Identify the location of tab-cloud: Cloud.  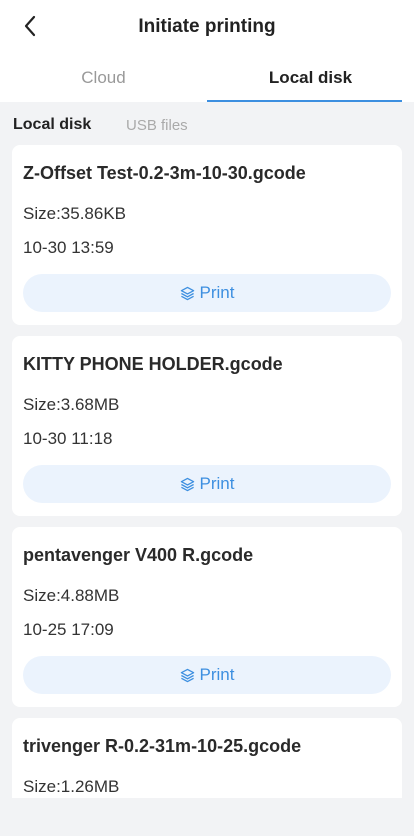
(103, 80).